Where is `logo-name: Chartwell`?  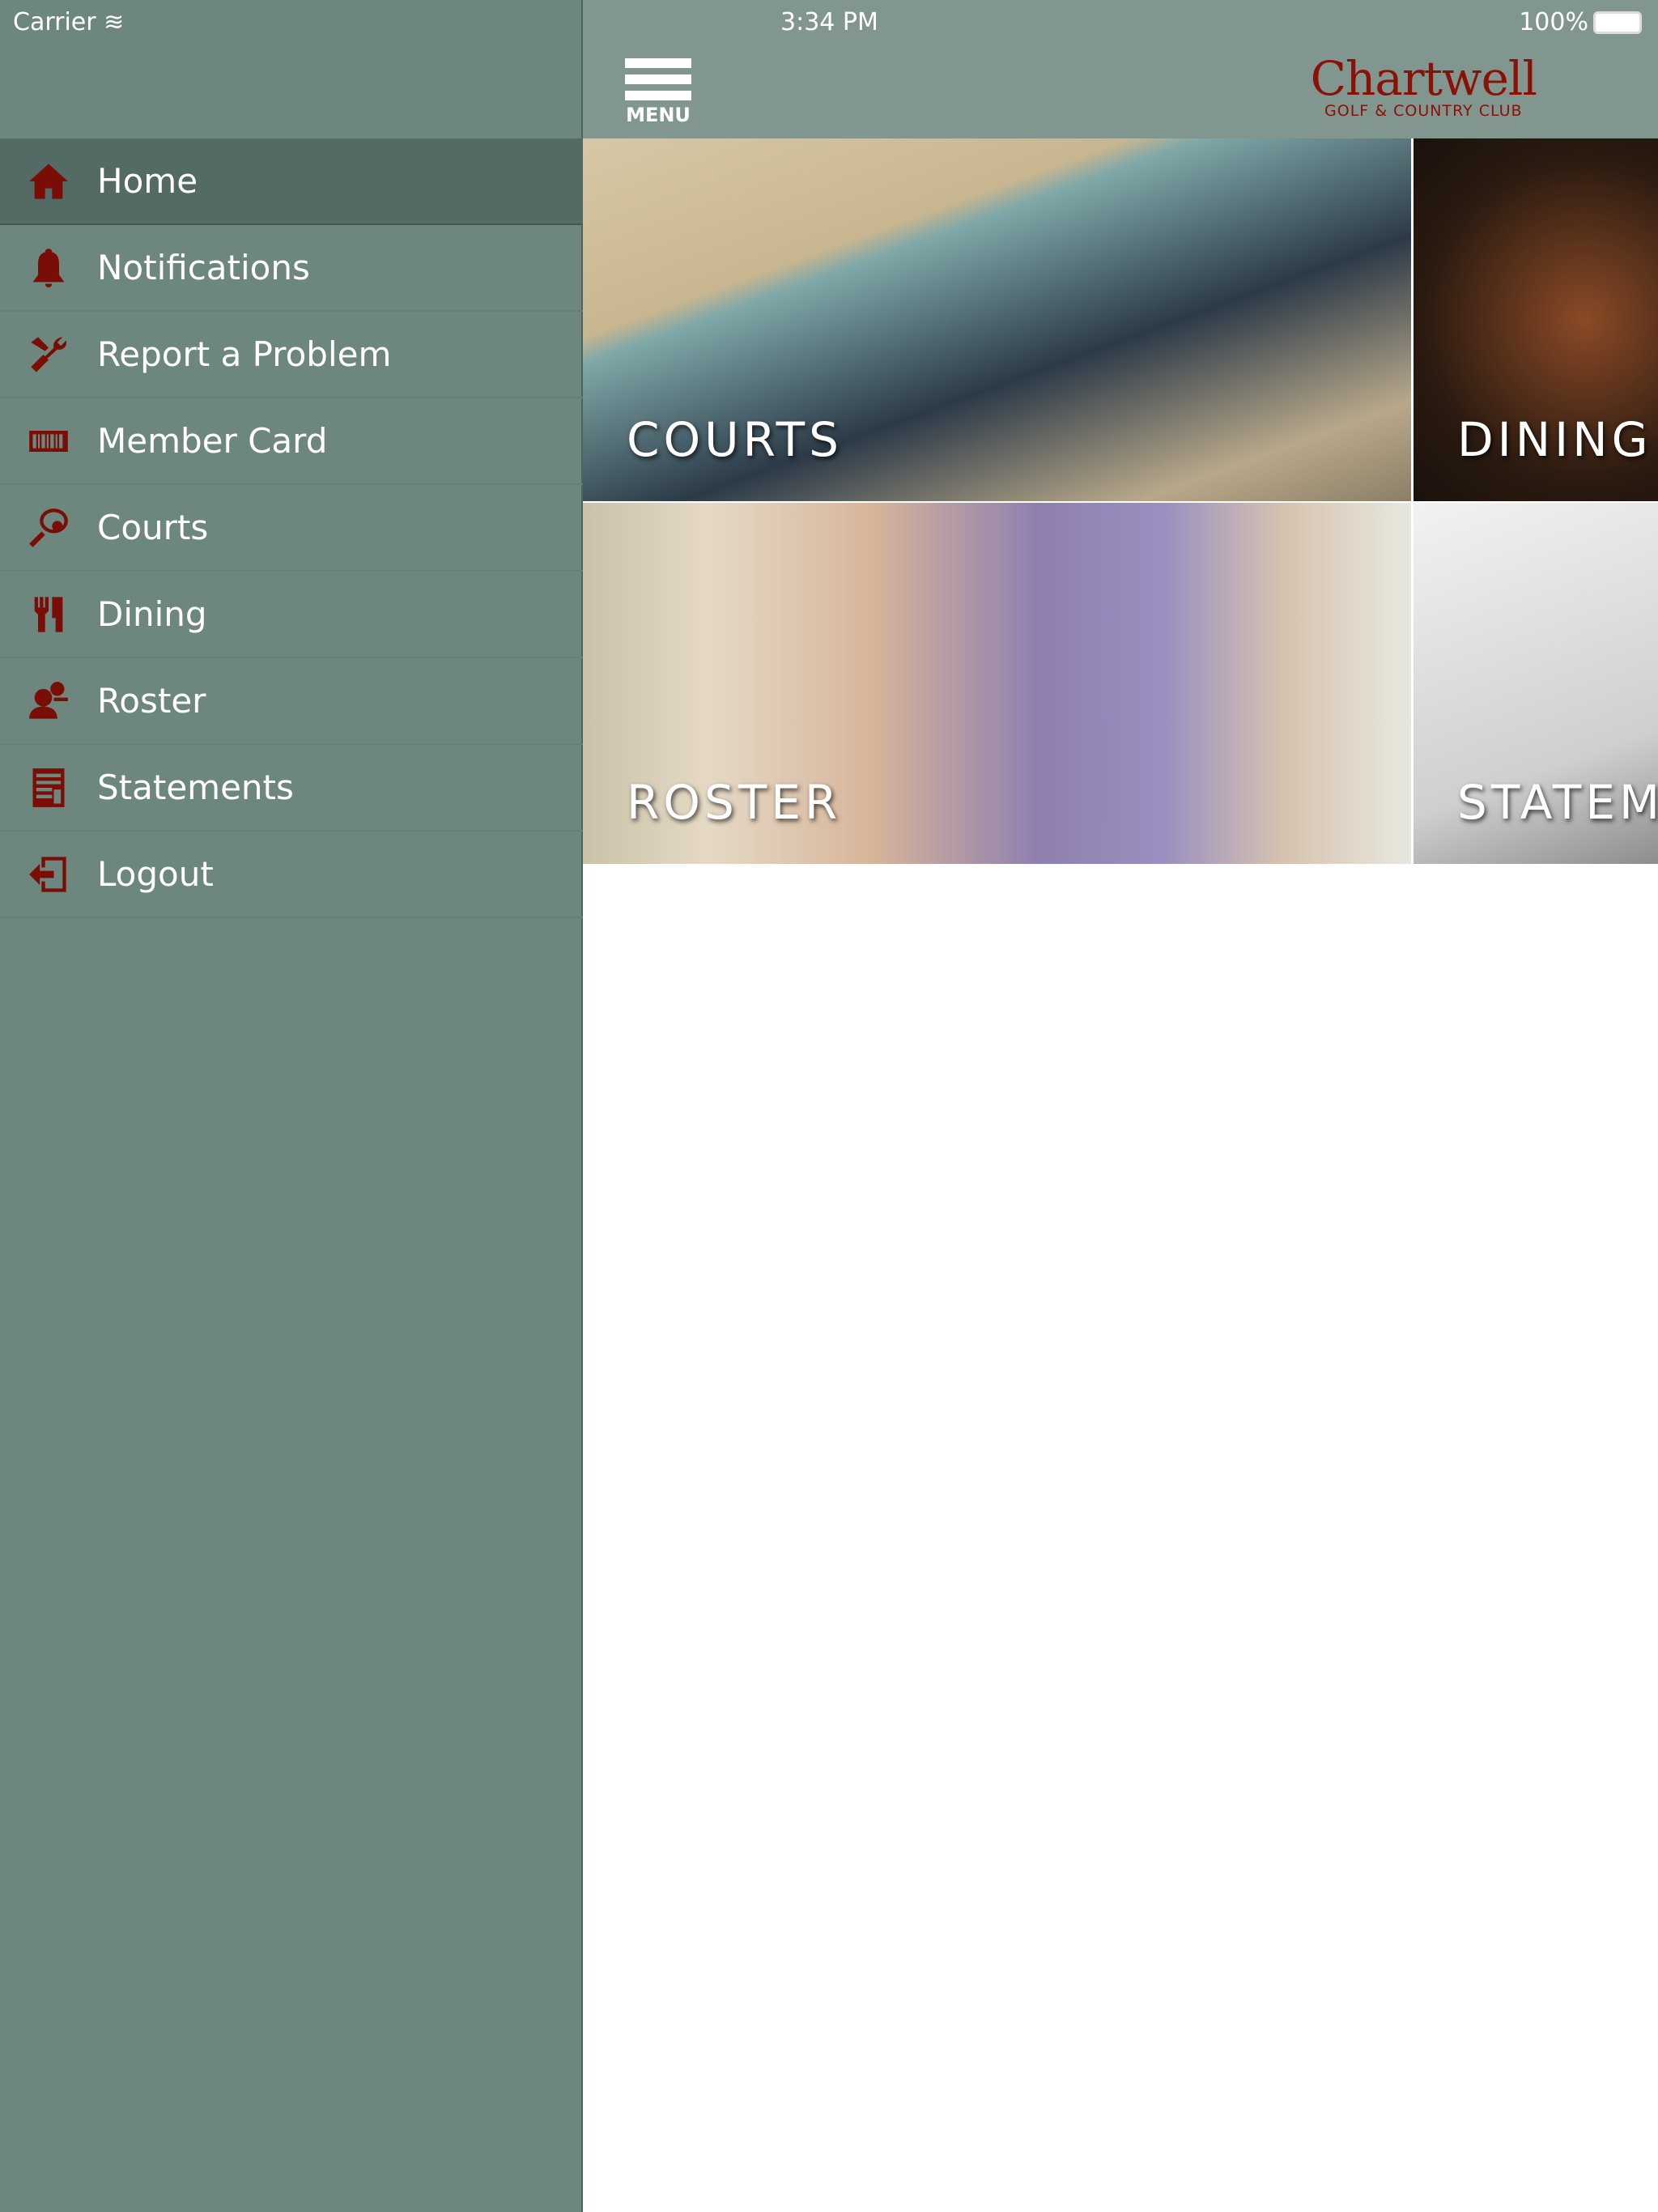
logo-name: Chartwell is located at coordinates (1423, 78).